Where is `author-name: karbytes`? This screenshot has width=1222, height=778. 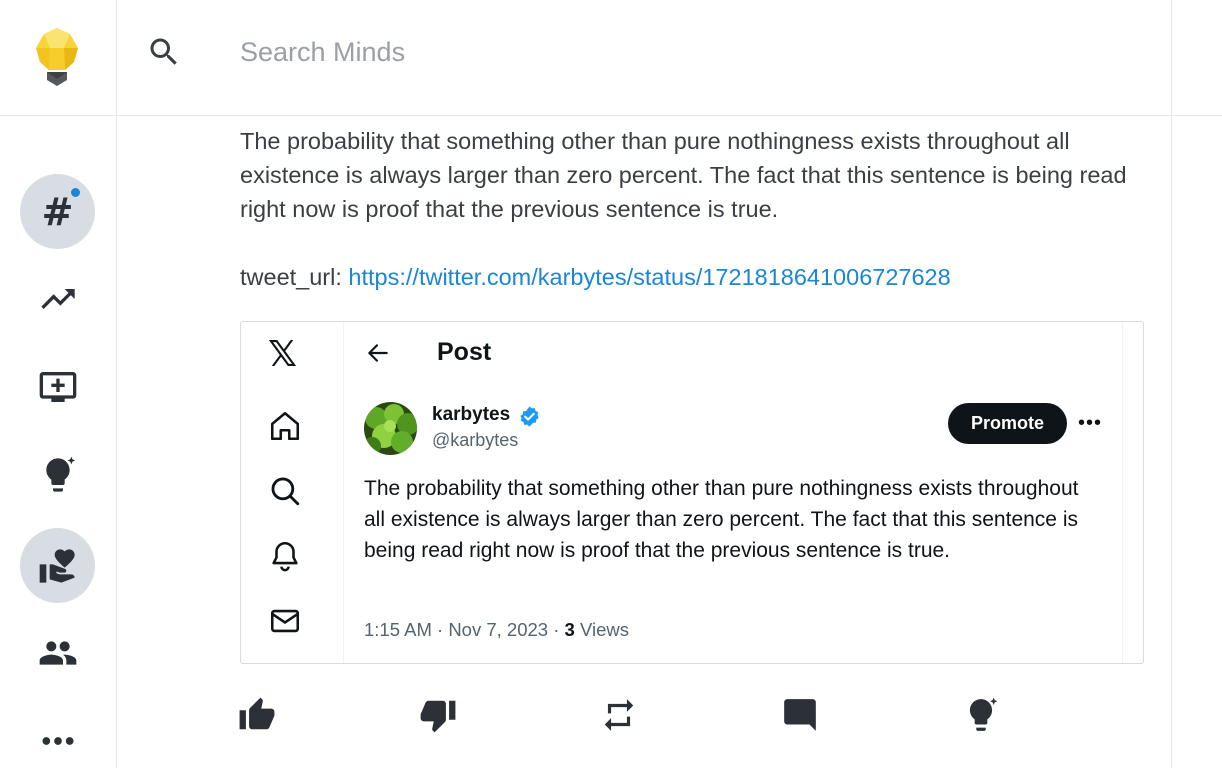
author-name: karbytes is located at coordinates (471, 414).